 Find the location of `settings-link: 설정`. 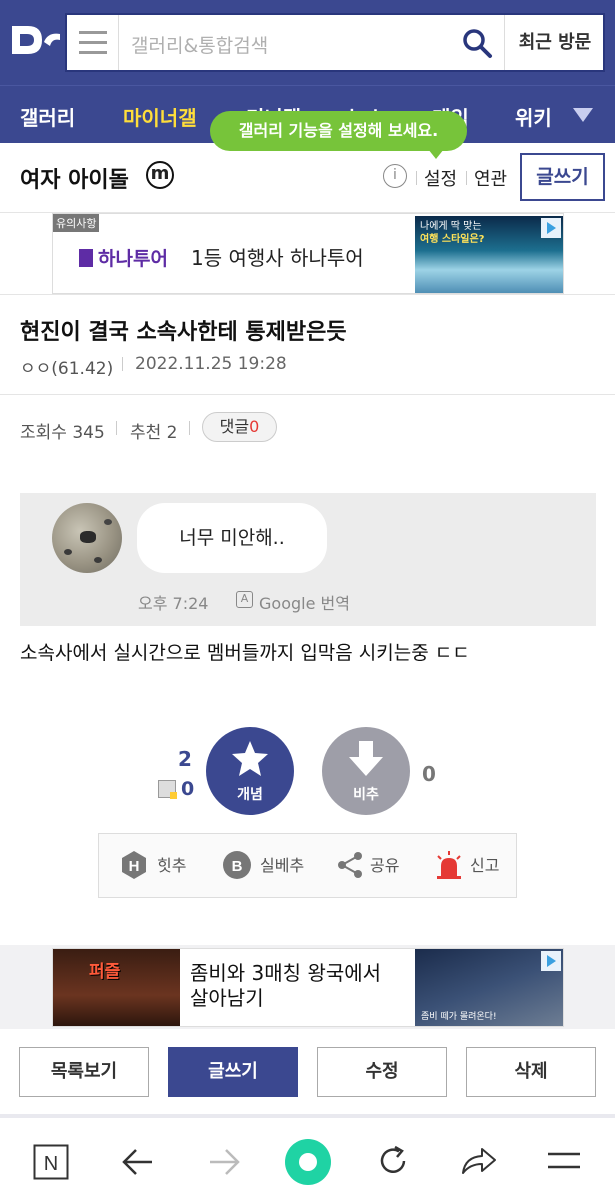

settings-link: 설정 is located at coordinates (440, 178).